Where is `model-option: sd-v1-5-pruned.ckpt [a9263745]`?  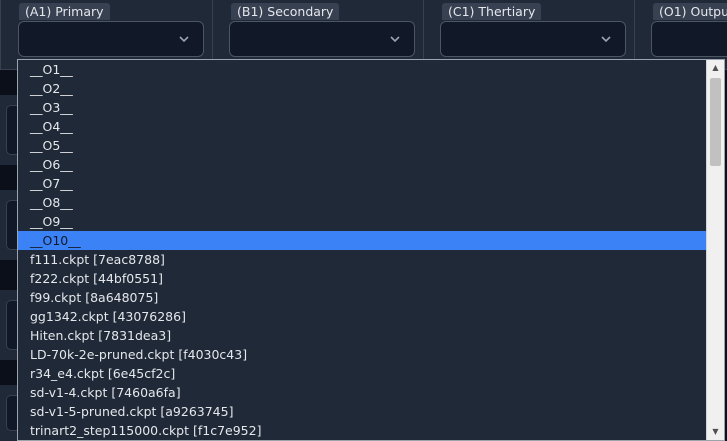
model-option: sd-v1-5-pruned.ckpt [a9263745] is located at coordinates (362, 411).